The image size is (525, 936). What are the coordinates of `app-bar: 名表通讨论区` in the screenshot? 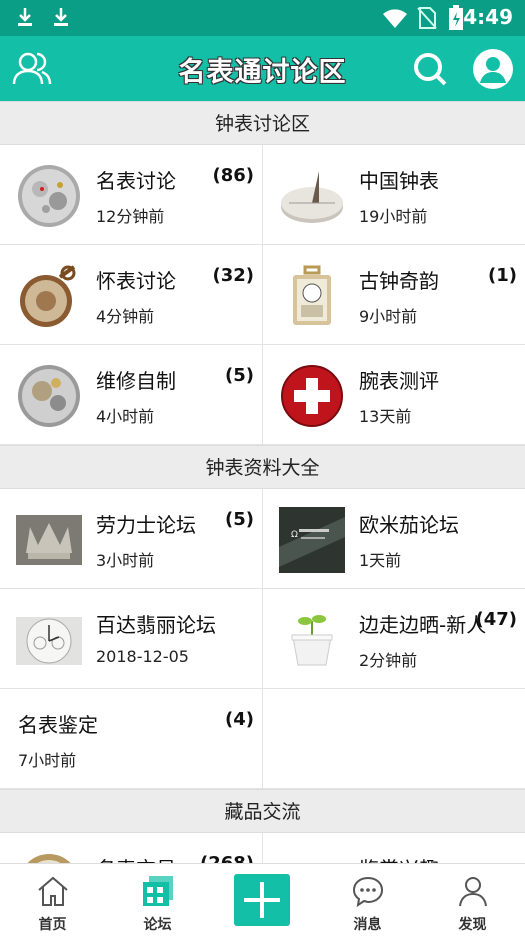 It's located at (262, 68).